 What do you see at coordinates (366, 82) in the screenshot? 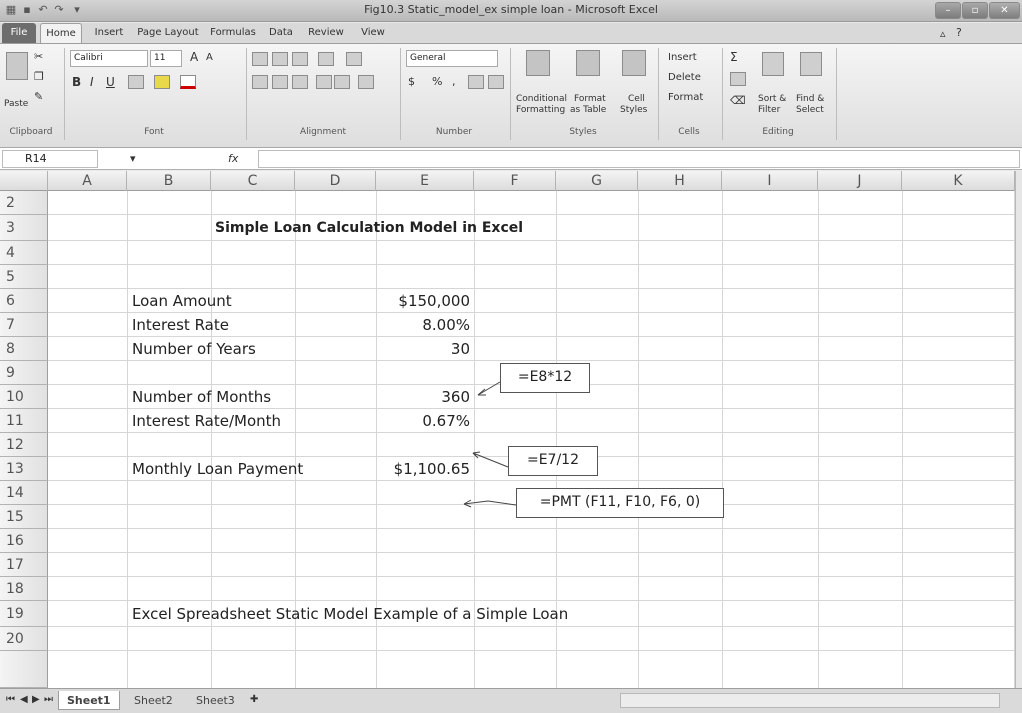
I see `merge-center-icon` at bounding box center [366, 82].